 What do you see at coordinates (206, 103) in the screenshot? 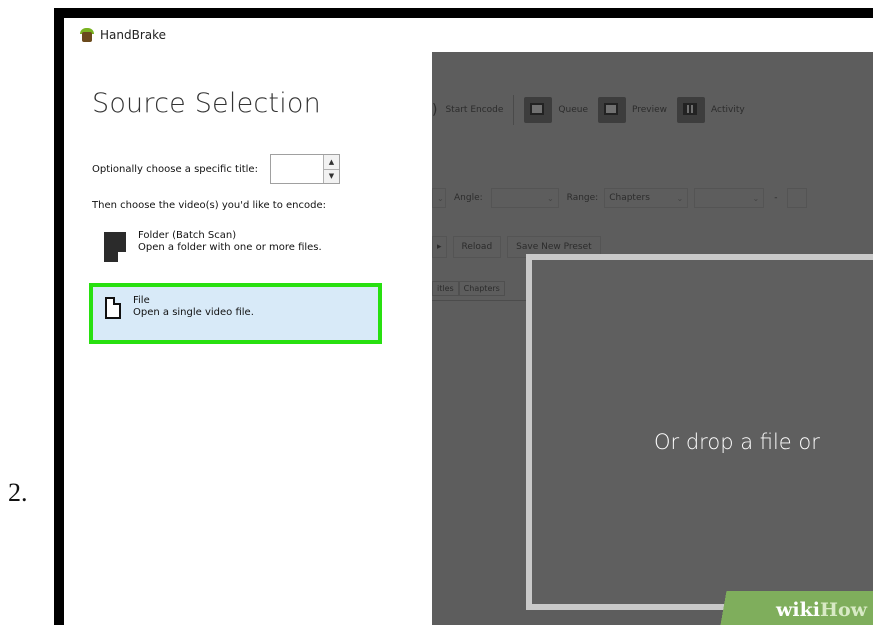
I see `panel-heading: Source Selection` at bounding box center [206, 103].